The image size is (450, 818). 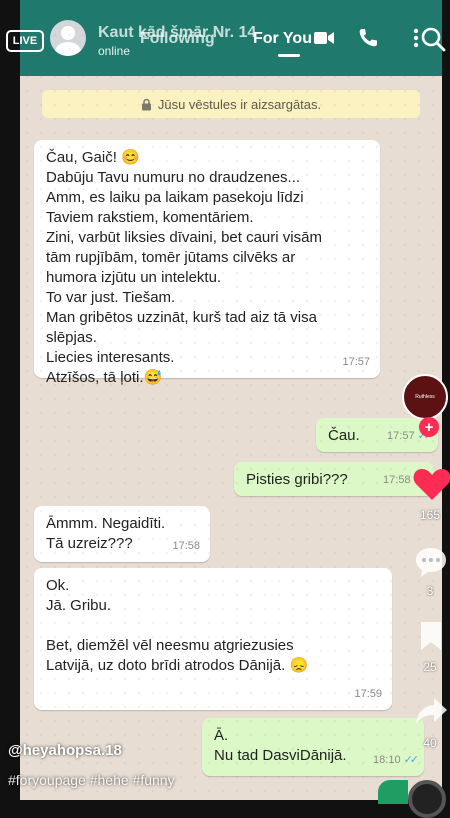 I want to click on video-call-icon, so click(x=324, y=38).